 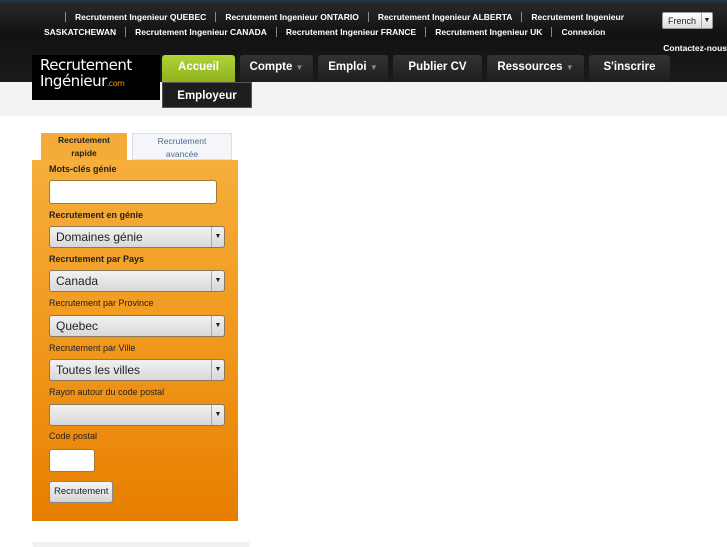 What do you see at coordinates (81, 492) in the screenshot?
I see `search-button: Recrutement` at bounding box center [81, 492].